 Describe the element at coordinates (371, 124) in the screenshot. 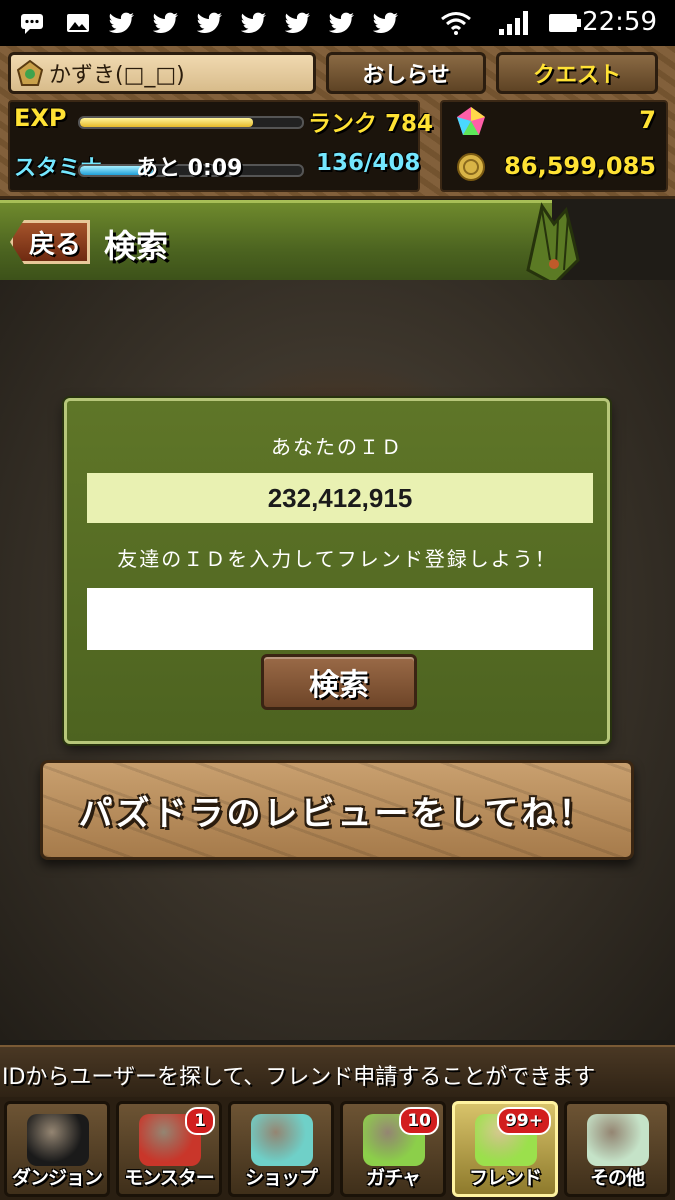

I see `rank-text: ランク 784` at that location.